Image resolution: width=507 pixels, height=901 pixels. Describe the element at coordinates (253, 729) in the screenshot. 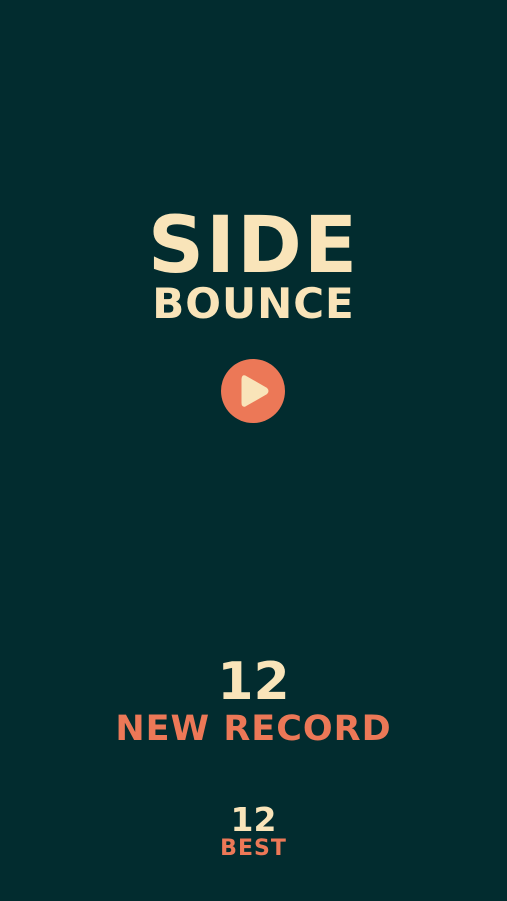

I see `new-record-label: NEW RECORD` at that location.